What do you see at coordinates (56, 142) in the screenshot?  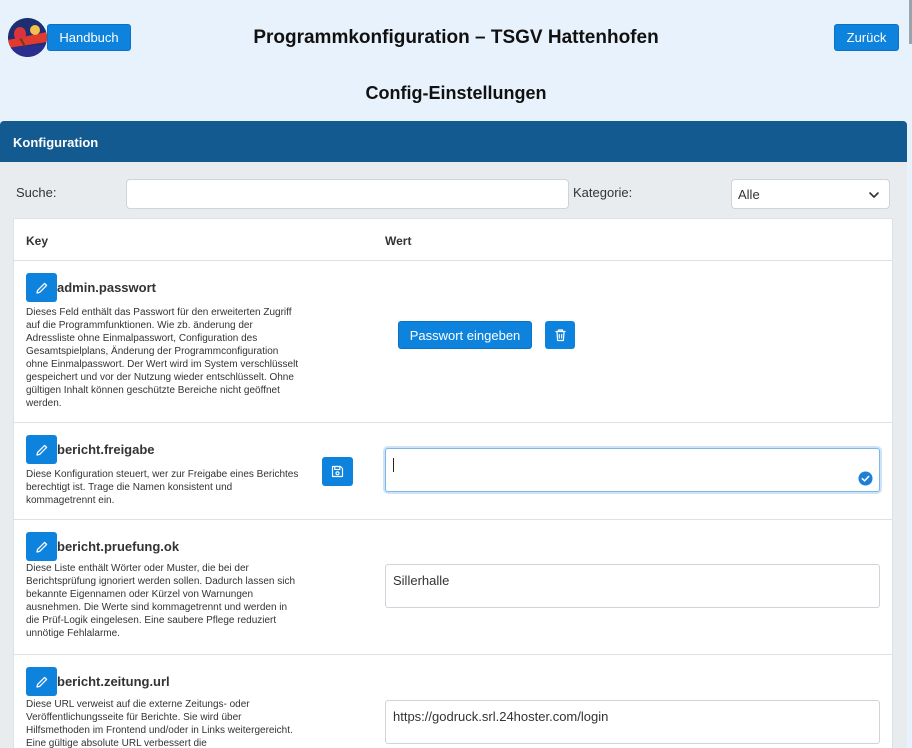 I see `card-title: Konfiguration` at bounding box center [56, 142].